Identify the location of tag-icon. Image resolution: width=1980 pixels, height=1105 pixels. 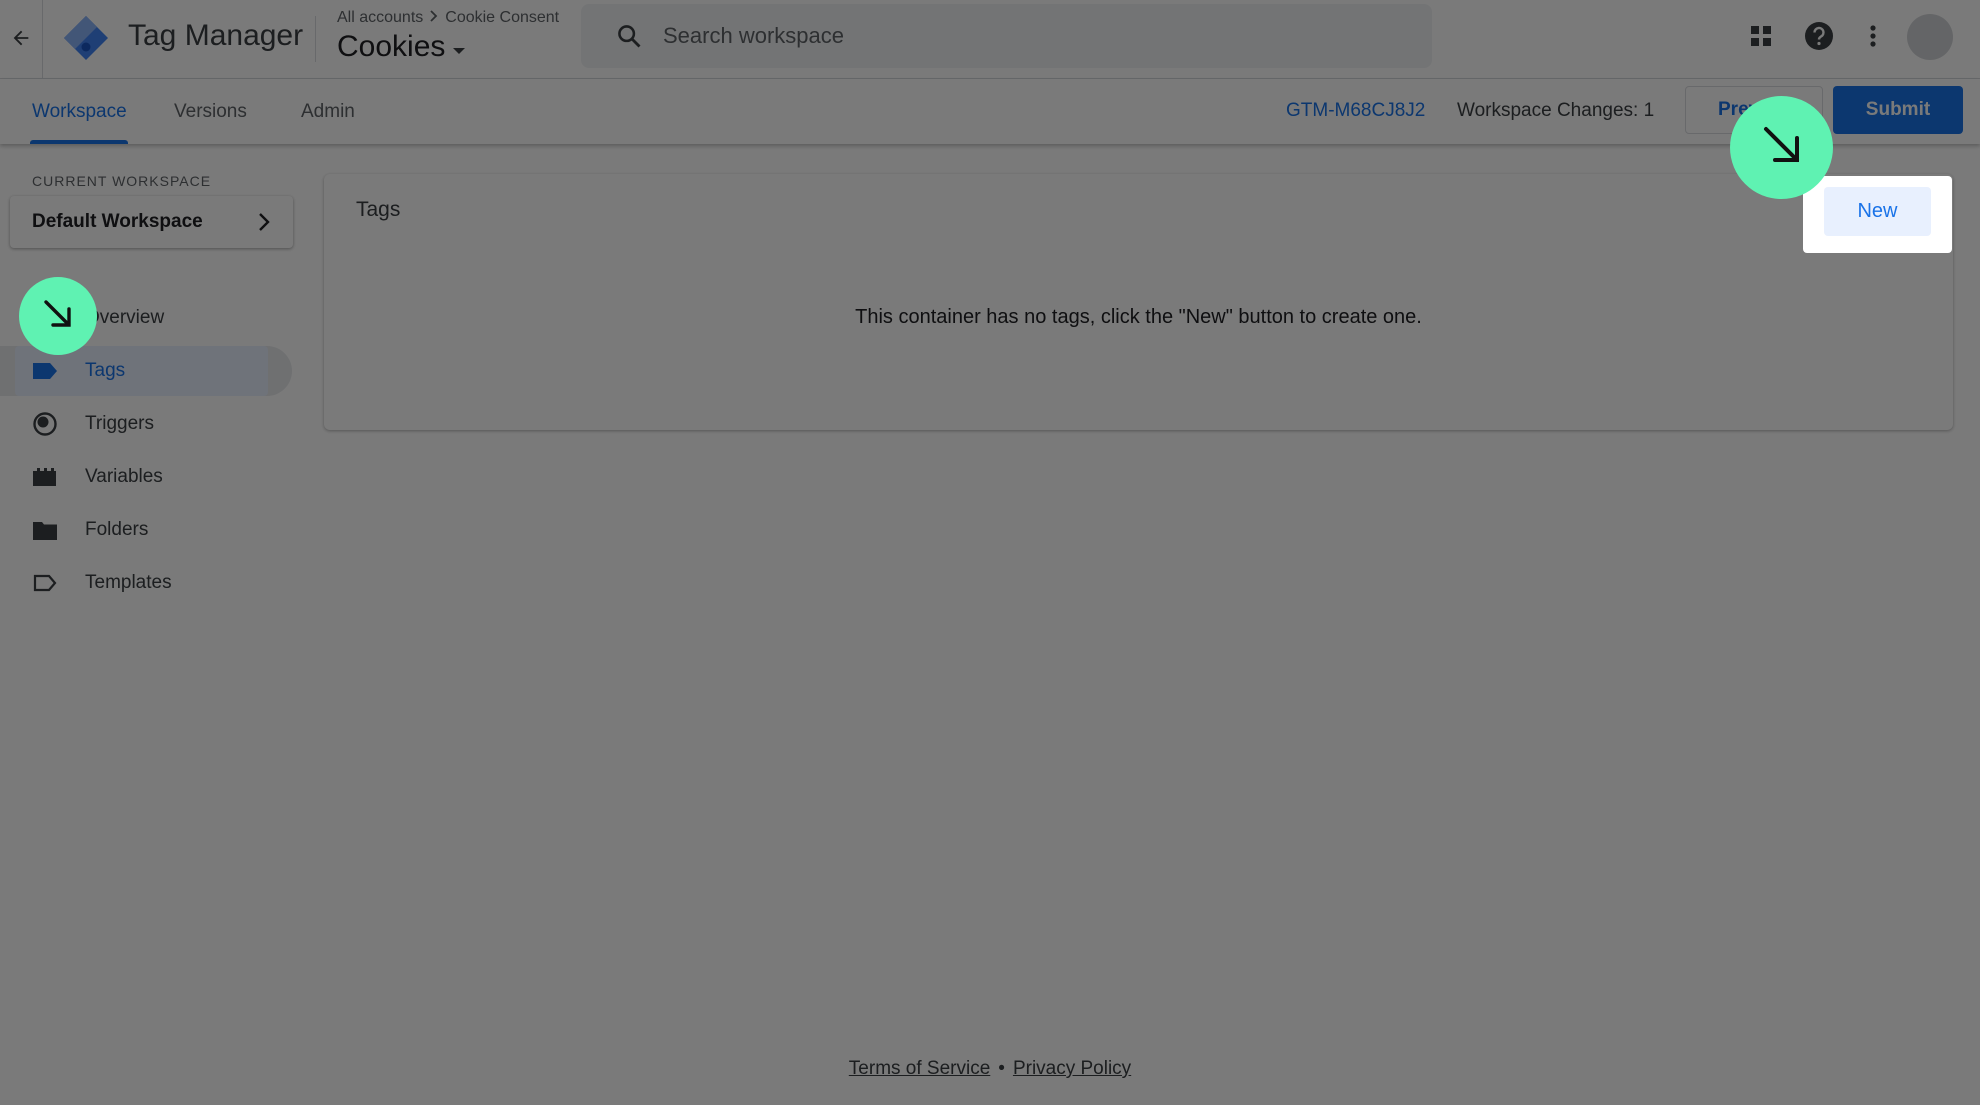
(45, 371).